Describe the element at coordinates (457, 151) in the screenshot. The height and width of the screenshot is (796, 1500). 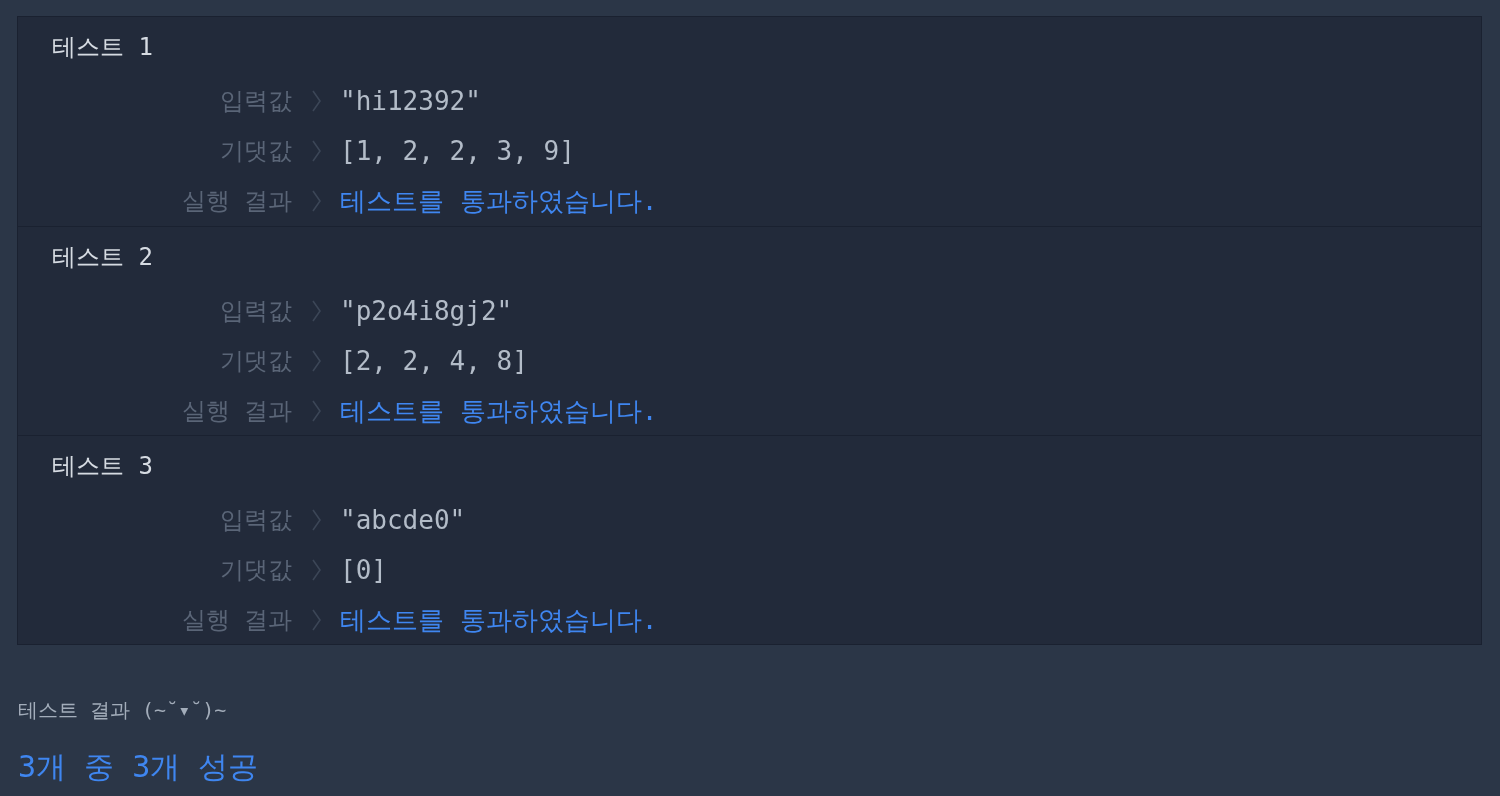
I see `field-value: [1, 2, 2, 3, 9]` at that location.